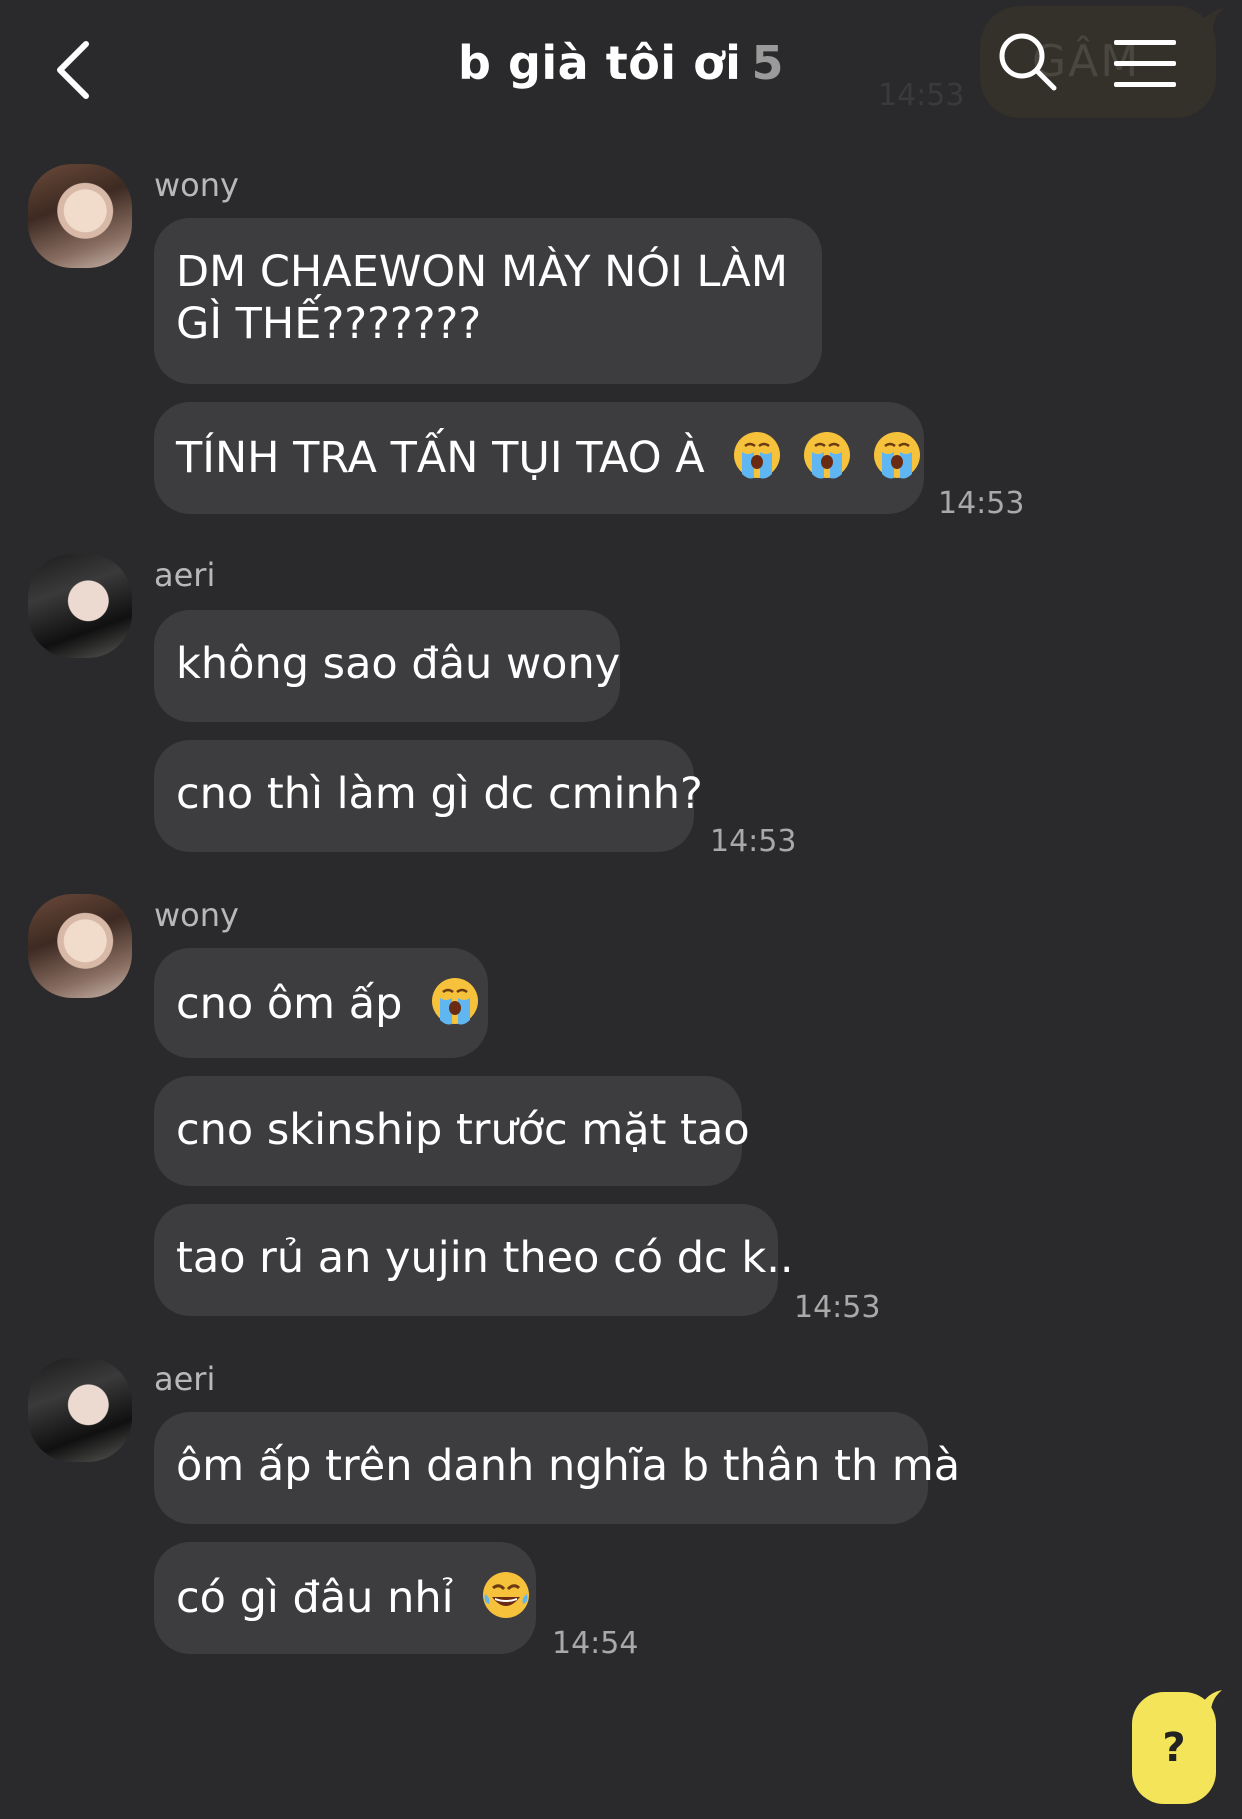  What do you see at coordinates (289, 1004) in the screenshot?
I see `message-text: cno ôm ấp` at bounding box center [289, 1004].